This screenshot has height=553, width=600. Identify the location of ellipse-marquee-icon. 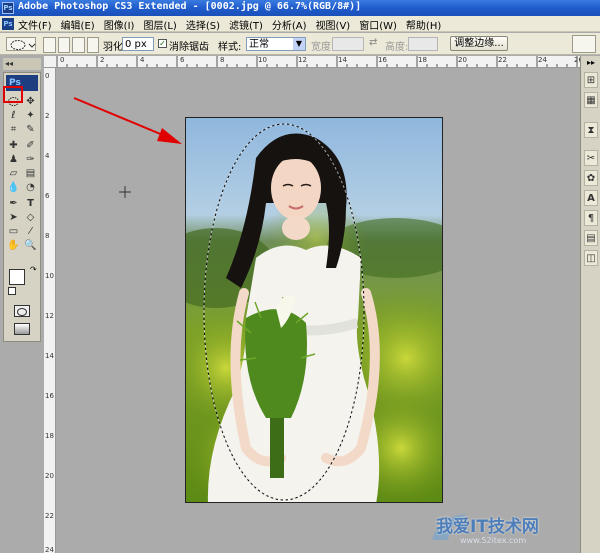
(23, 45).